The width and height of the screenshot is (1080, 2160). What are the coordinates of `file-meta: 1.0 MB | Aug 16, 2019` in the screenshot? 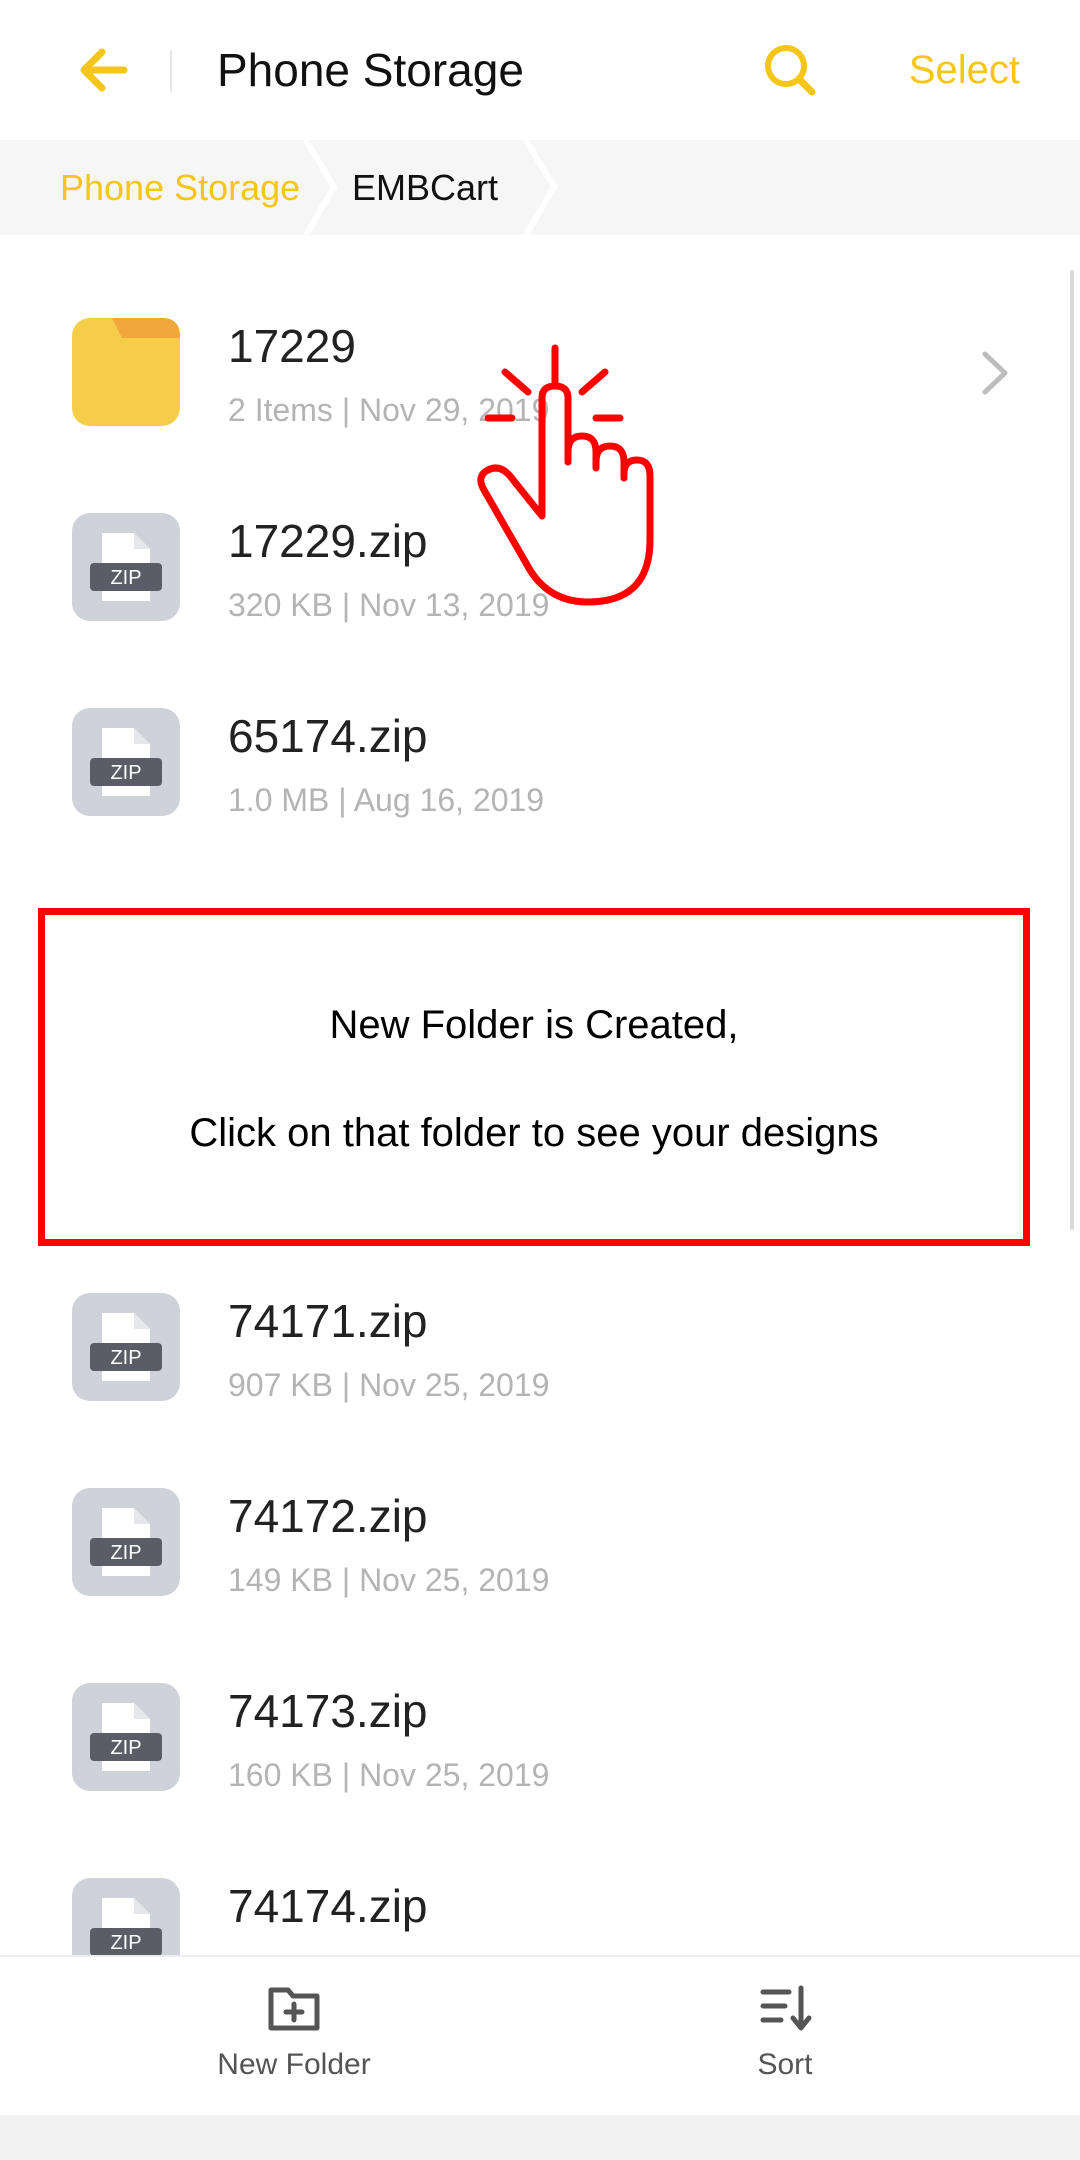 It's located at (386, 800).